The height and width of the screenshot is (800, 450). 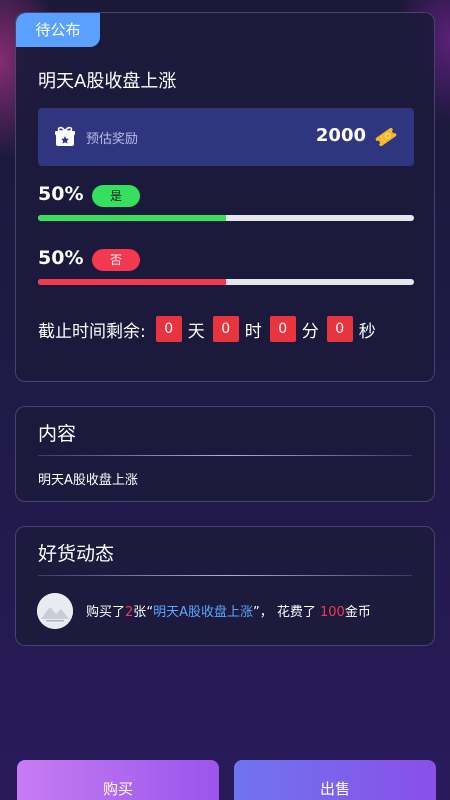 I want to click on countdown-minutes: 0, so click(x=282, y=329).